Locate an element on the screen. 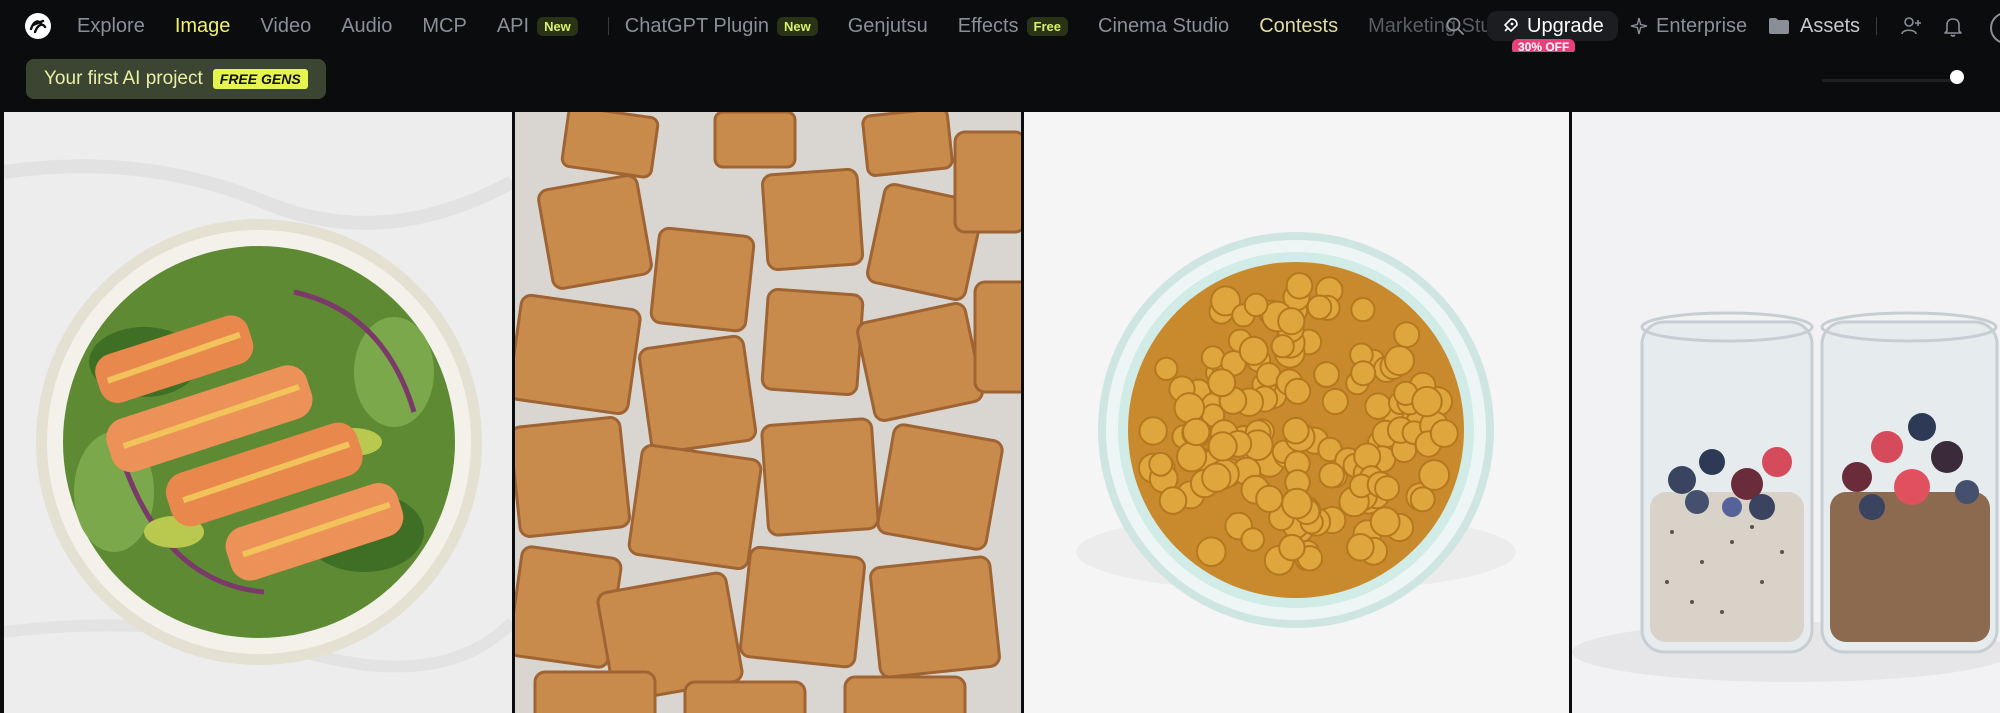  add-user-icon is located at coordinates (1911, 26).